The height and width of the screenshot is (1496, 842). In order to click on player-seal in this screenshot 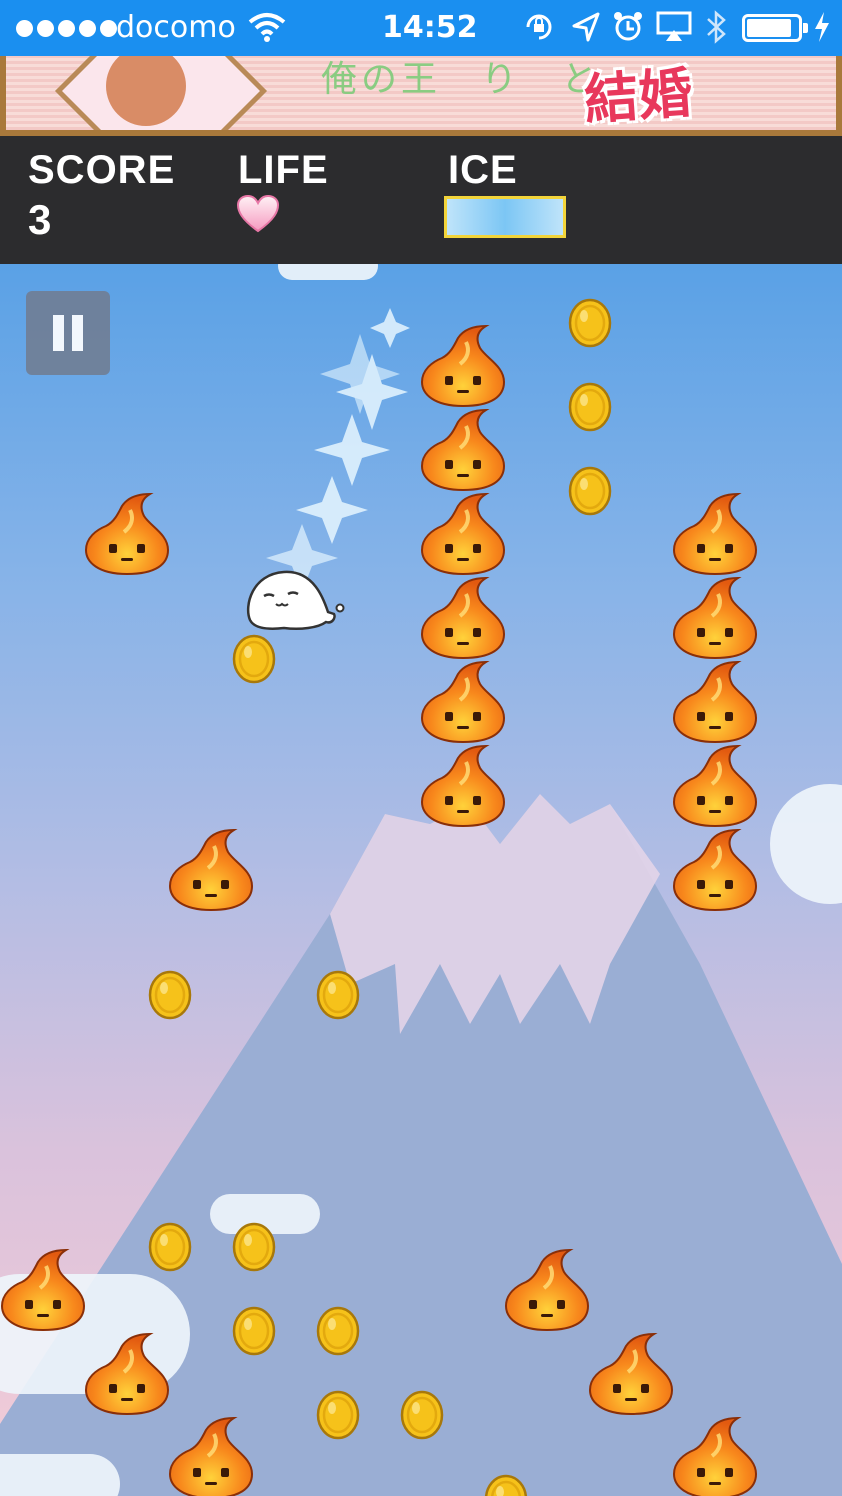, I will do `click(296, 601)`.